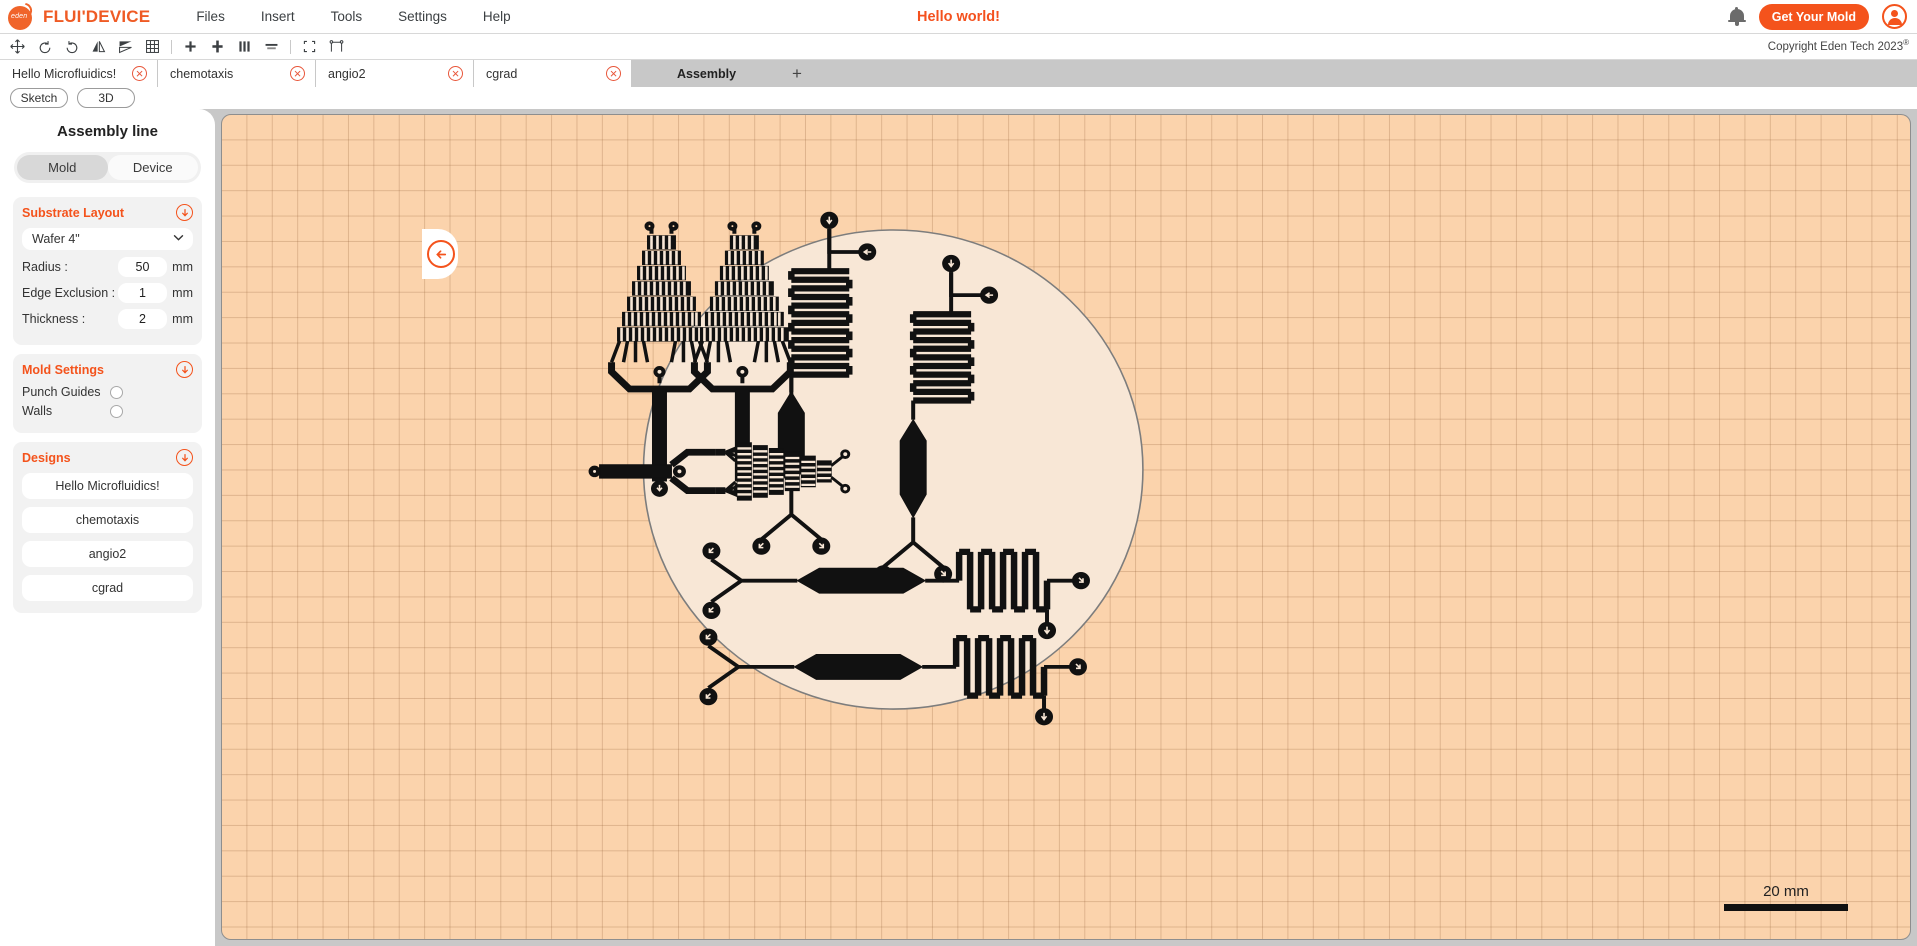 This screenshot has width=1917, height=946. Describe the element at coordinates (71, 47) in the screenshot. I see `rotate-cw-icon` at that location.